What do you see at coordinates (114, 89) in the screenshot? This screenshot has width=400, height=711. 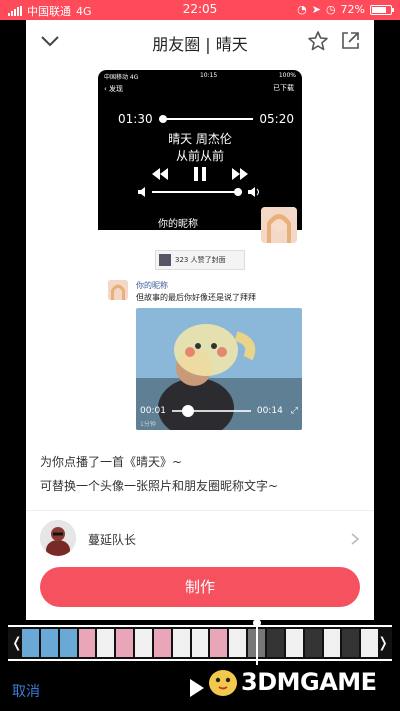 I see `preview-back: ‹ 发现` at bounding box center [114, 89].